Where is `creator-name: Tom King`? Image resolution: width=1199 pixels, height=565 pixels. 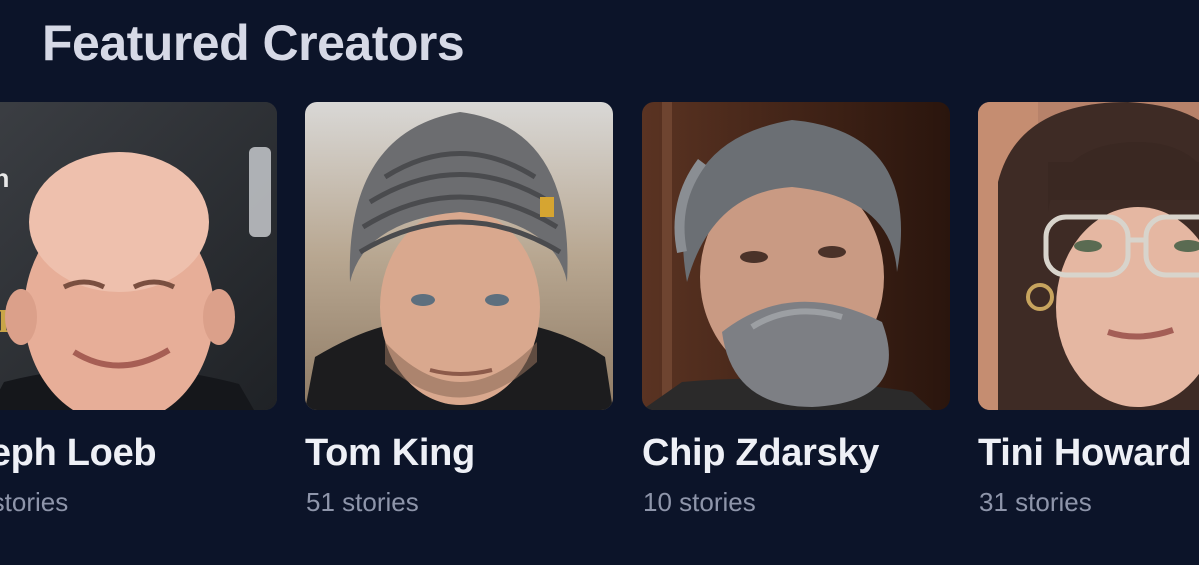
creator-name: Tom King is located at coordinates (390, 453).